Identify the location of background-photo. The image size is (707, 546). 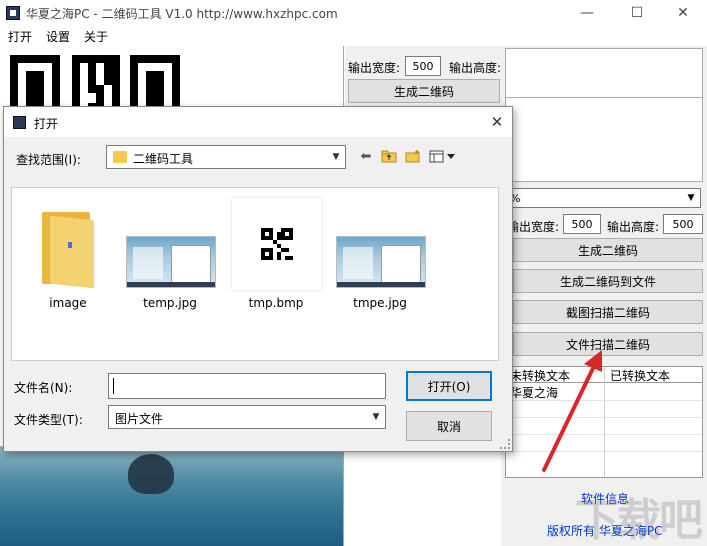
(171, 496).